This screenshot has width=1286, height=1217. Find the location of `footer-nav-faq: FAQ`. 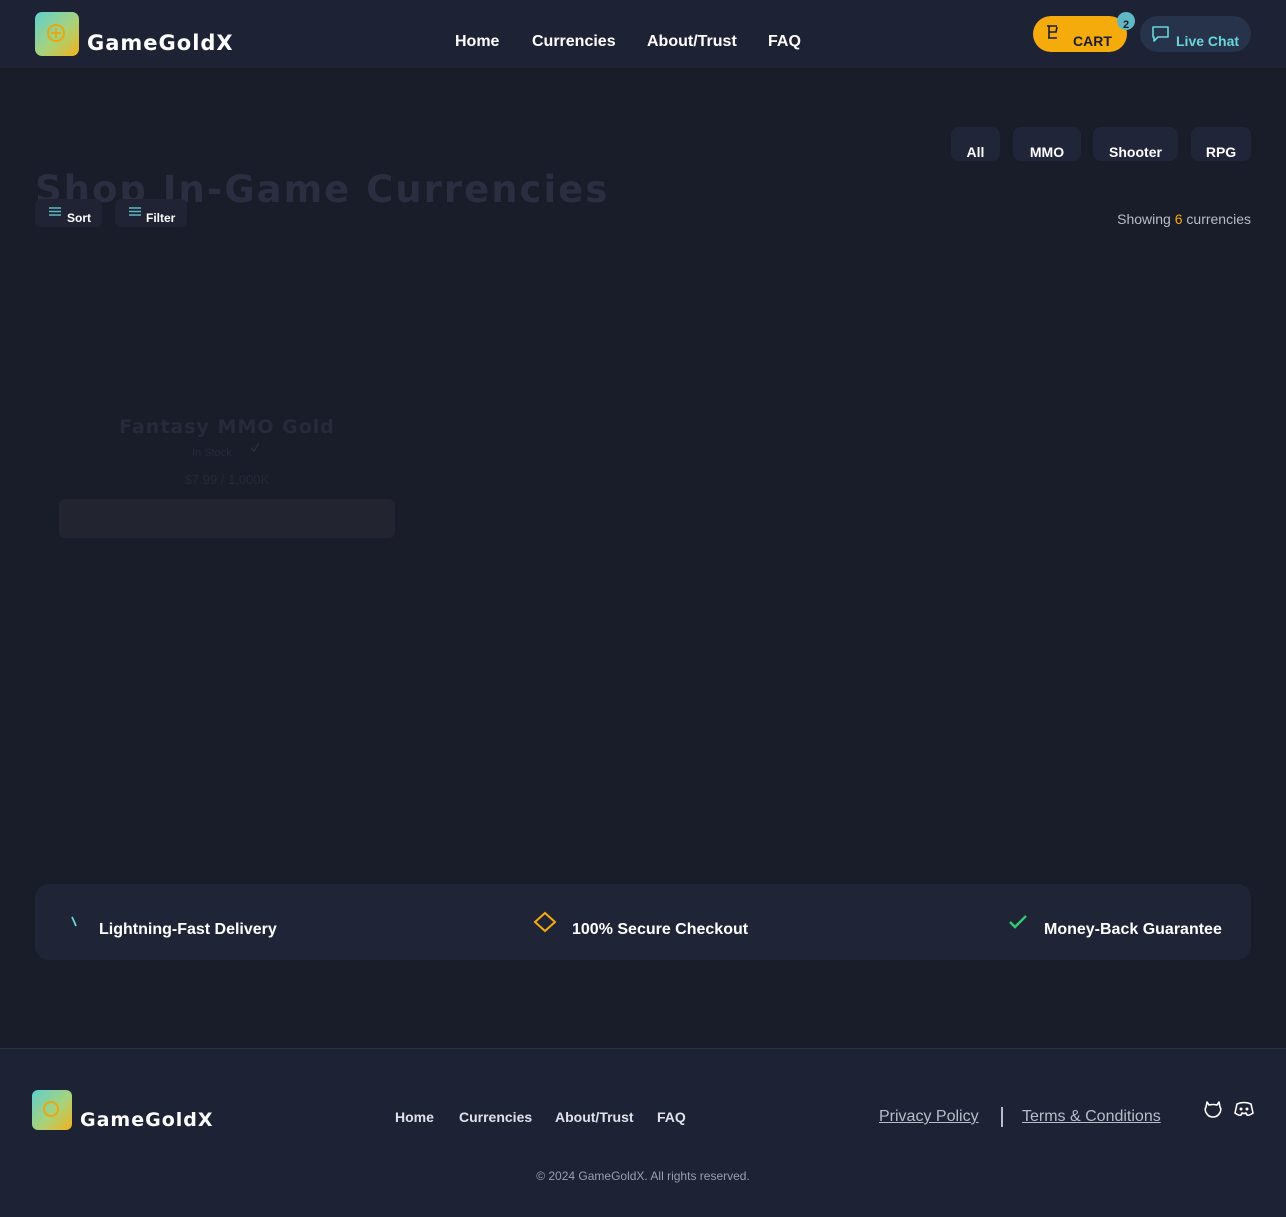

footer-nav-faq: FAQ is located at coordinates (671, 1117).